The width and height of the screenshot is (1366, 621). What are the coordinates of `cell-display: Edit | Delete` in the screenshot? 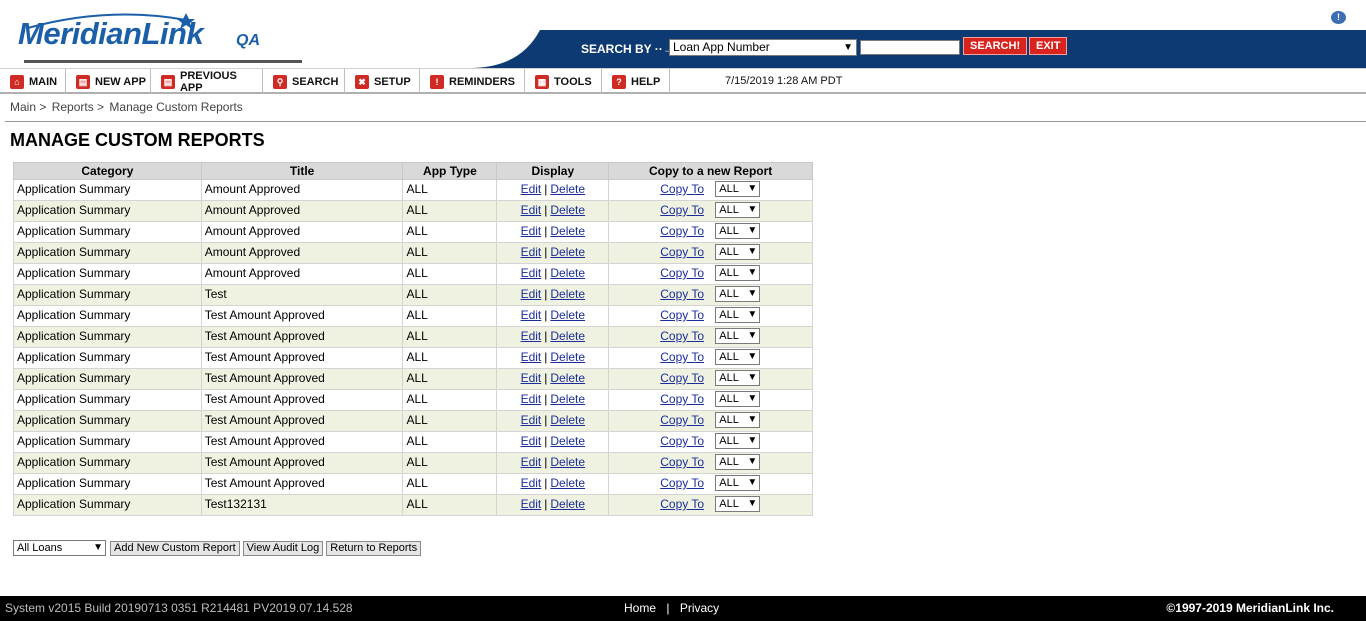 It's located at (553, 253).